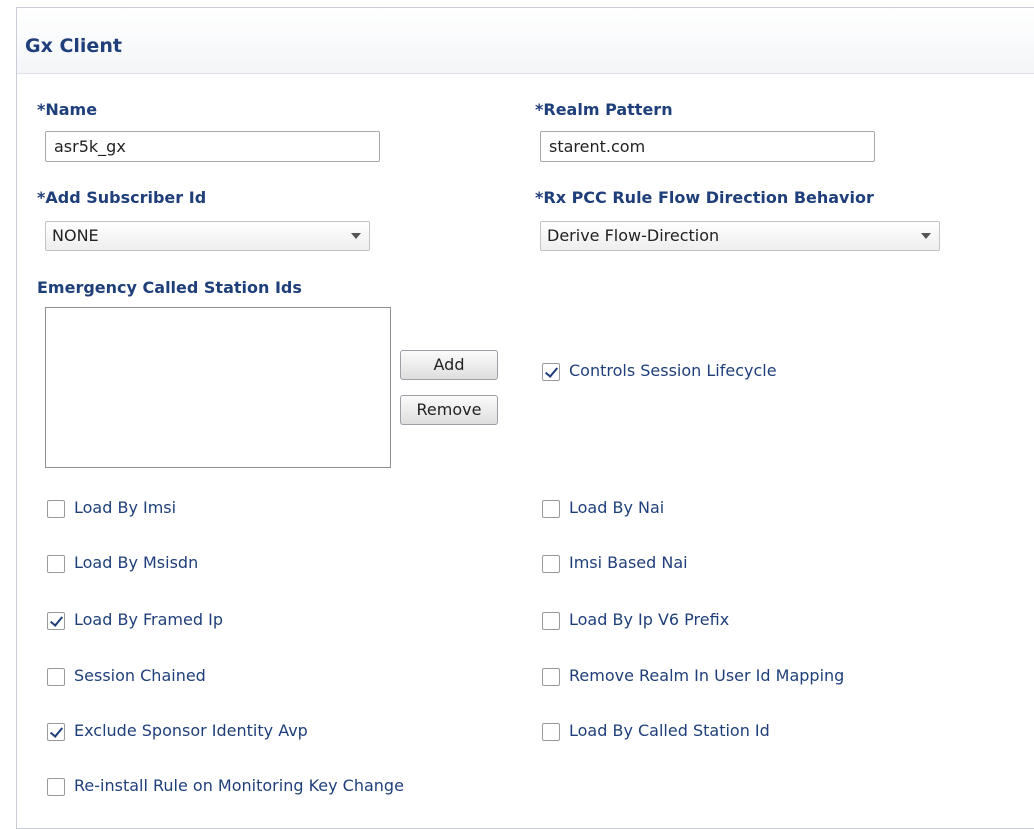 The height and width of the screenshot is (829, 1034). What do you see at coordinates (449, 410) in the screenshot?
I see `remove-button: Remove` at bounding box center [449, 410].